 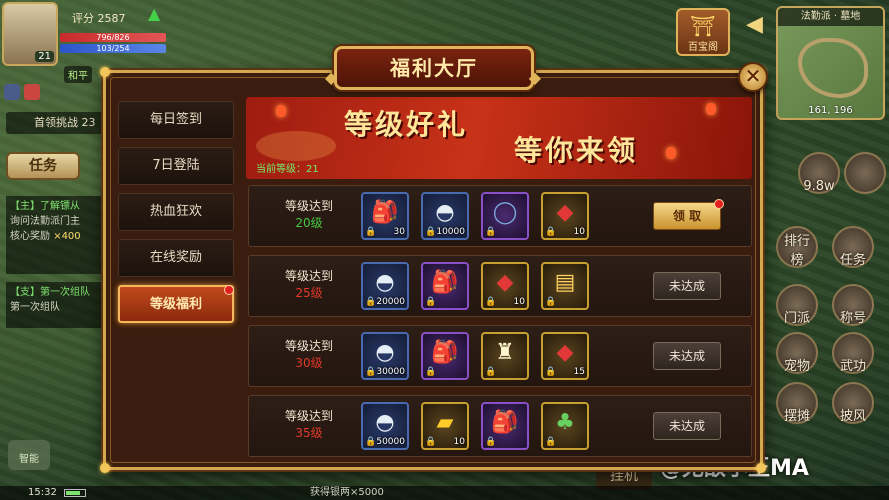 What do you see at coordinates (50, 292) in the screenshot?
I see `quest-title: 【支】第一次组队` at bounding box center [50, 292].